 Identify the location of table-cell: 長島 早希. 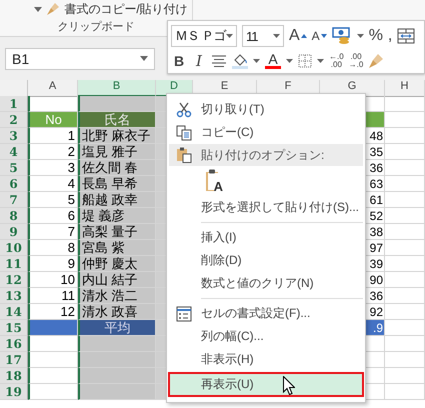
(117, 184).